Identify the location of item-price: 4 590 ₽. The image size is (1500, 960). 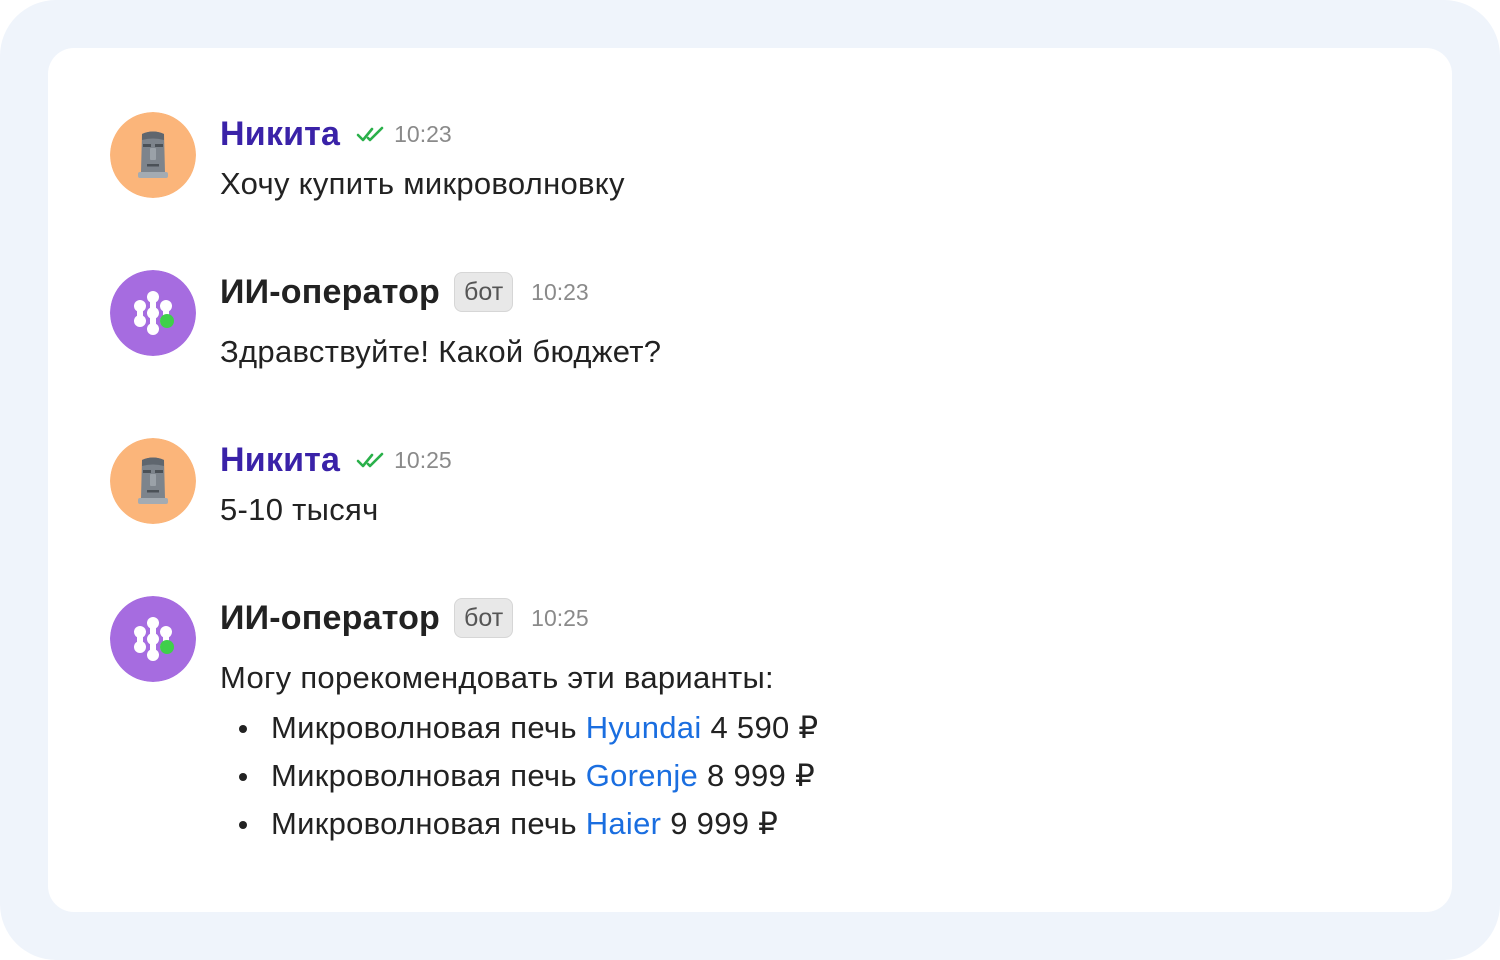
(760, 727).